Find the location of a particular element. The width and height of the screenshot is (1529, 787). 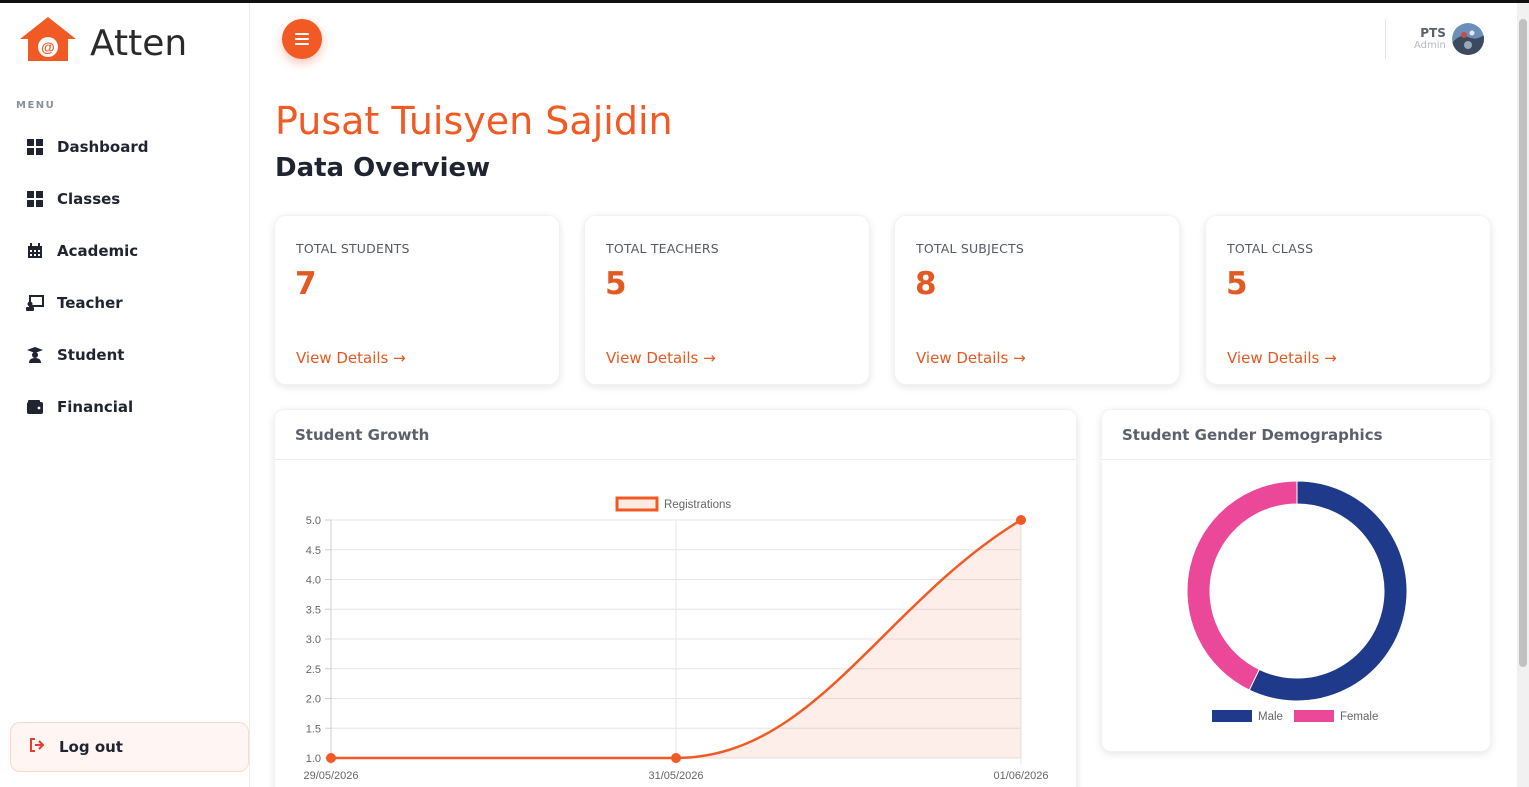

brand-name: Atten is located at coordinates (139, 43).